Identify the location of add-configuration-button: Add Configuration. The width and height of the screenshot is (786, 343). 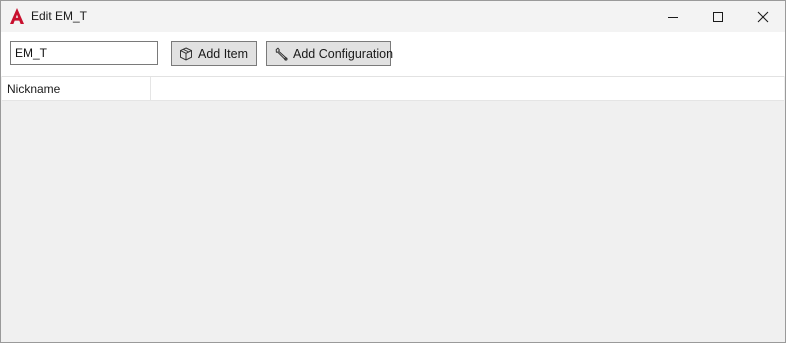
(330, 53).